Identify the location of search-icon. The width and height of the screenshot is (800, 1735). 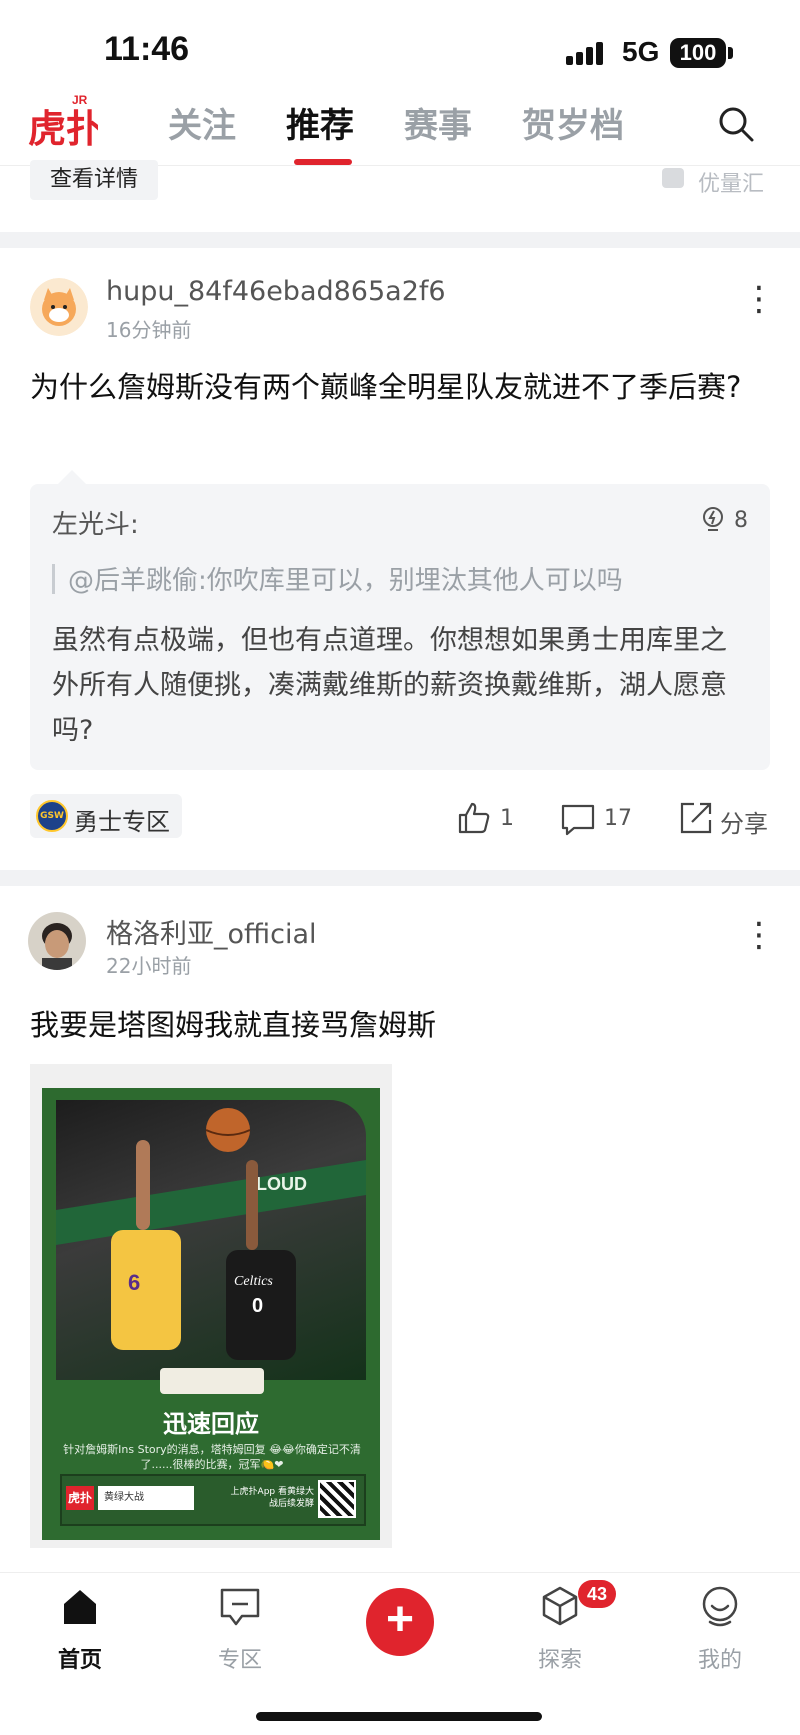
(736, 124).